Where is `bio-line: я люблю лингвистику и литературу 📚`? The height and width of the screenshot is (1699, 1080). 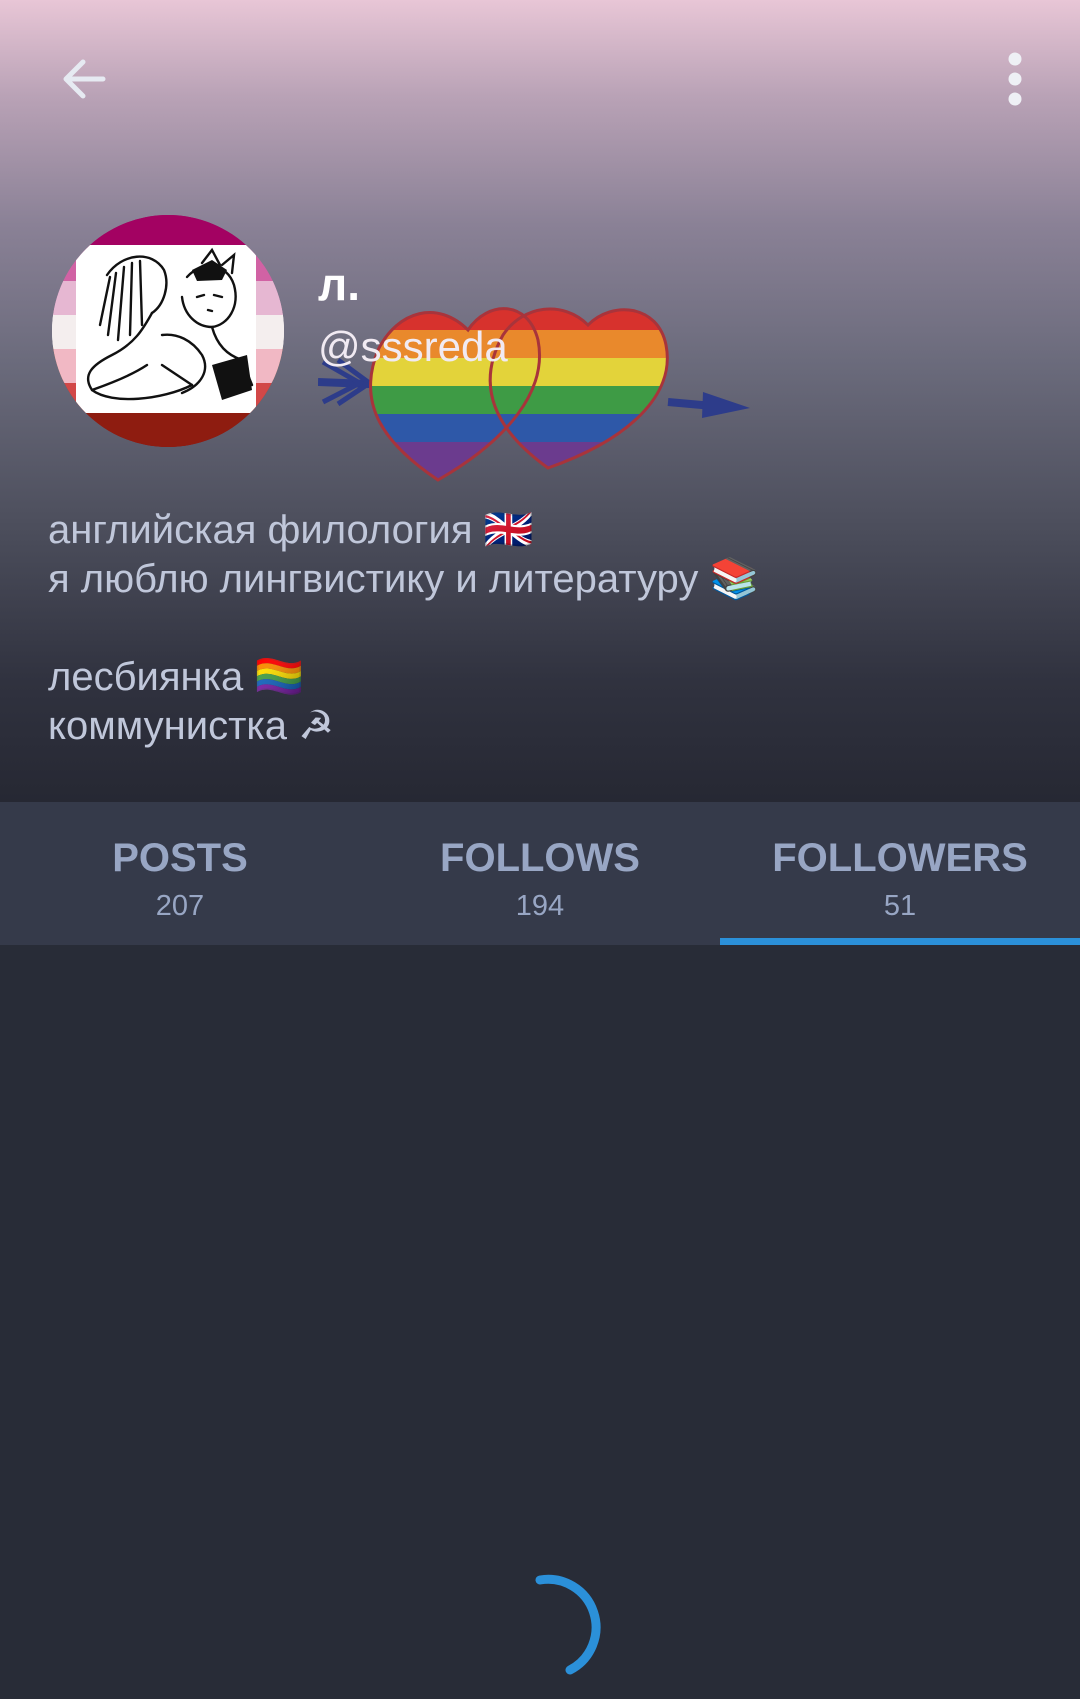 bio-line: я люблю лингвистику и литературу 📚 is located at coordinates (404, 579).